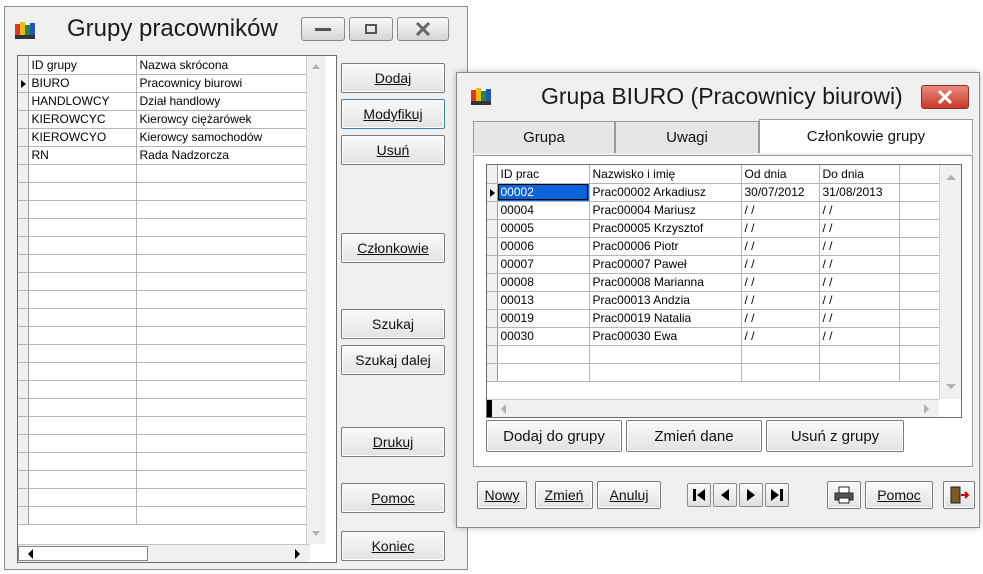 The width and height of the screenshot is (983, 574). Describe the element at coordinates (859, 174) in the screenshot. I see `column-header-do-dnia: Do dnia` at that location.